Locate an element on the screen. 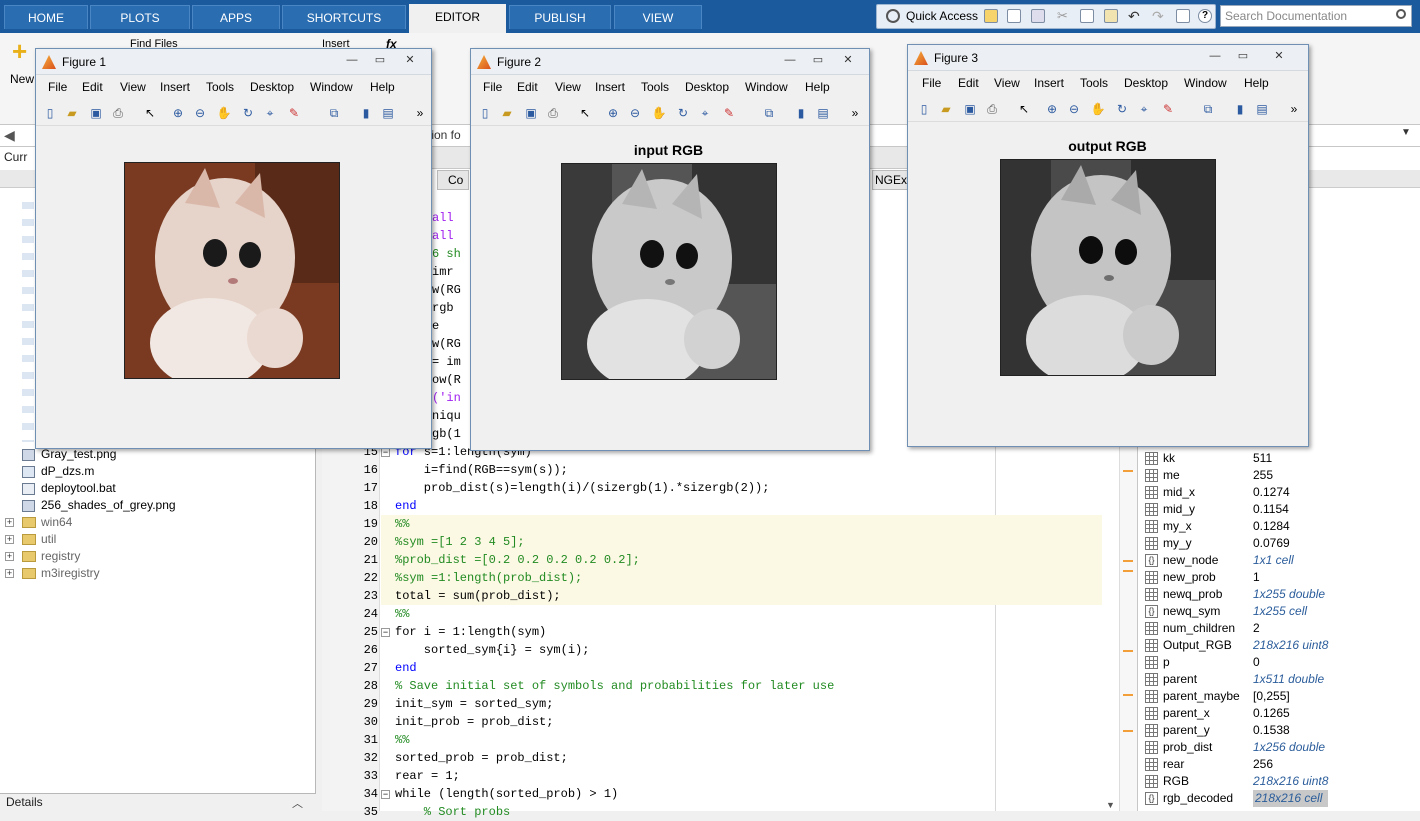 This screenshot has height=821, width=1420. workspace-variable-row: num_children 2 is located at coordinates (1281, 628).